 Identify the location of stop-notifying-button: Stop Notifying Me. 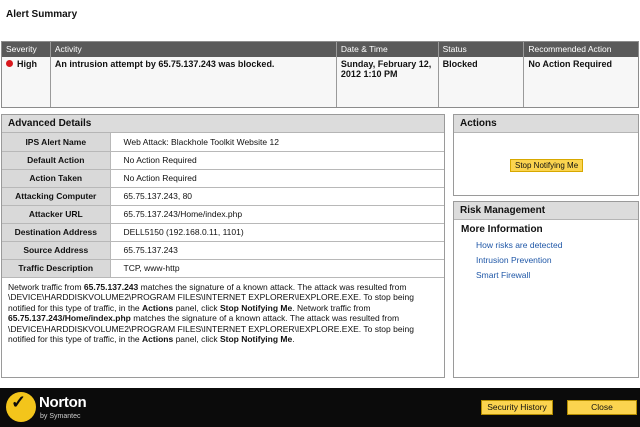
(547, 165).